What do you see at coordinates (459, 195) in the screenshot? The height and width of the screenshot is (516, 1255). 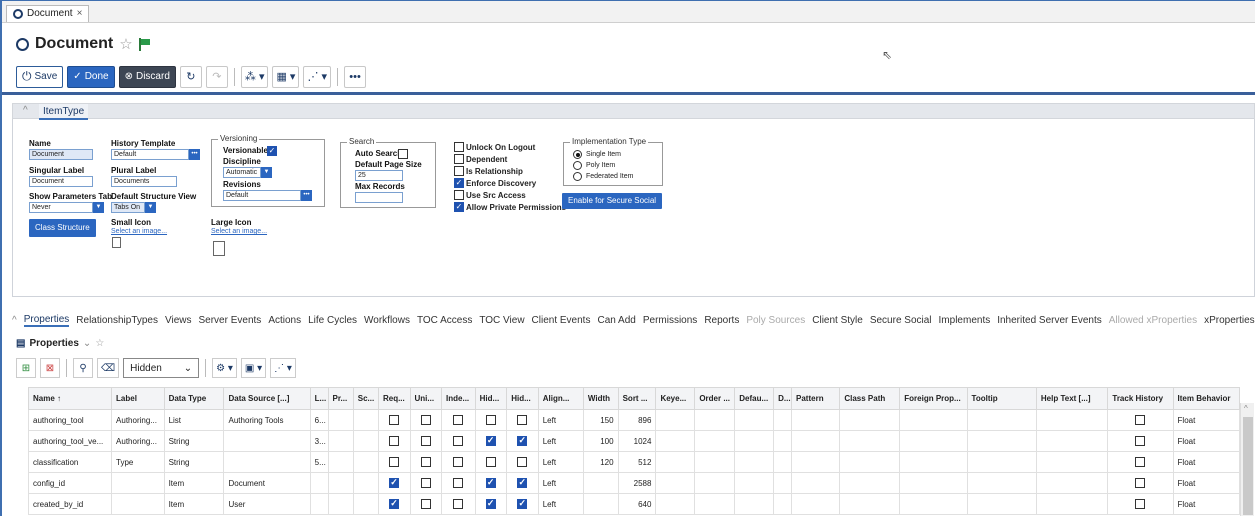 I see `use-src-access-checkbox` at bounding box center [459, 195].